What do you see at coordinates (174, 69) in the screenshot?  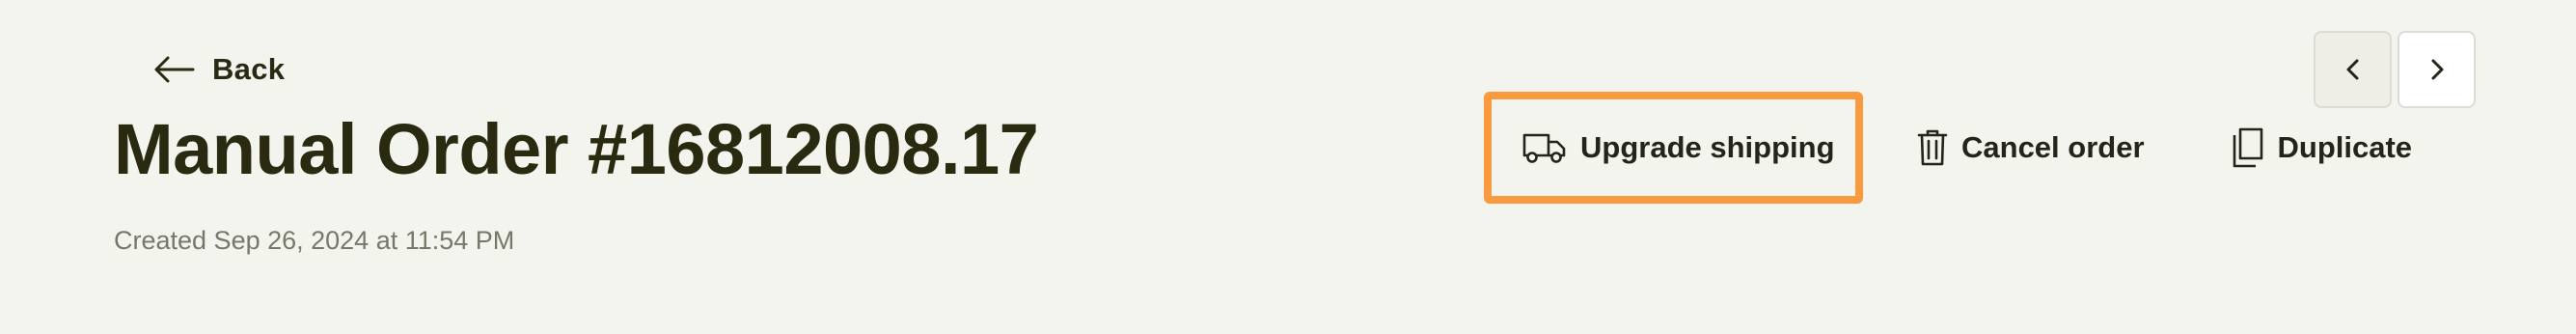 I see `arrow-left-icon` at bounding box center [174, 69].